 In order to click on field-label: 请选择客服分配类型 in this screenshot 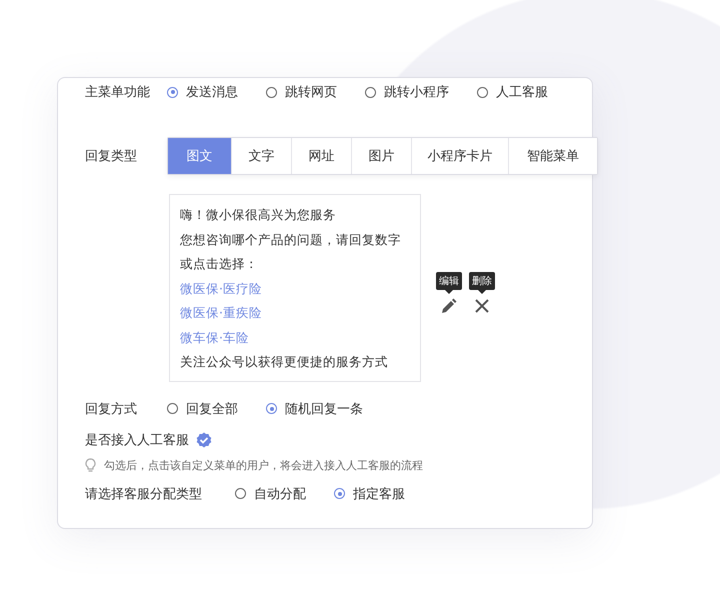, I will do `click(144, 494)`.